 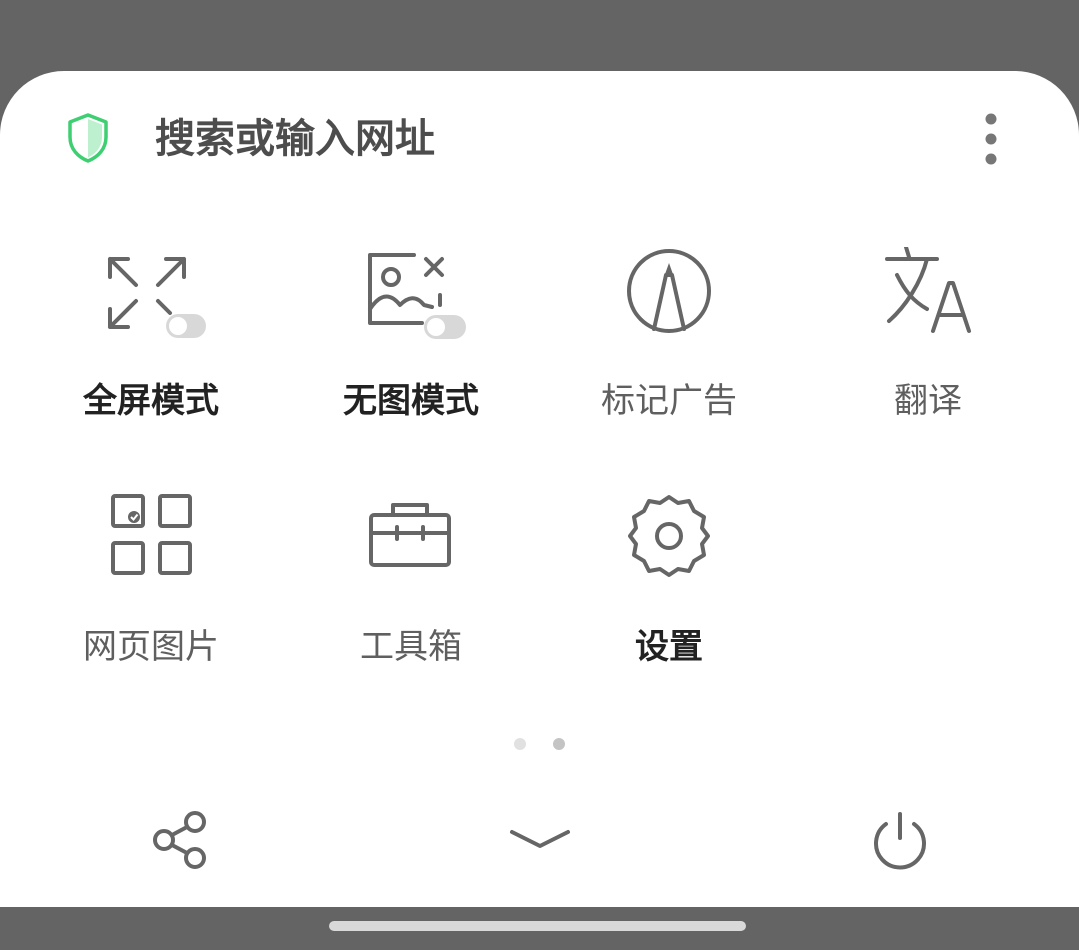 I want to click on more-vertical-icon, so click(x=991, y=139).